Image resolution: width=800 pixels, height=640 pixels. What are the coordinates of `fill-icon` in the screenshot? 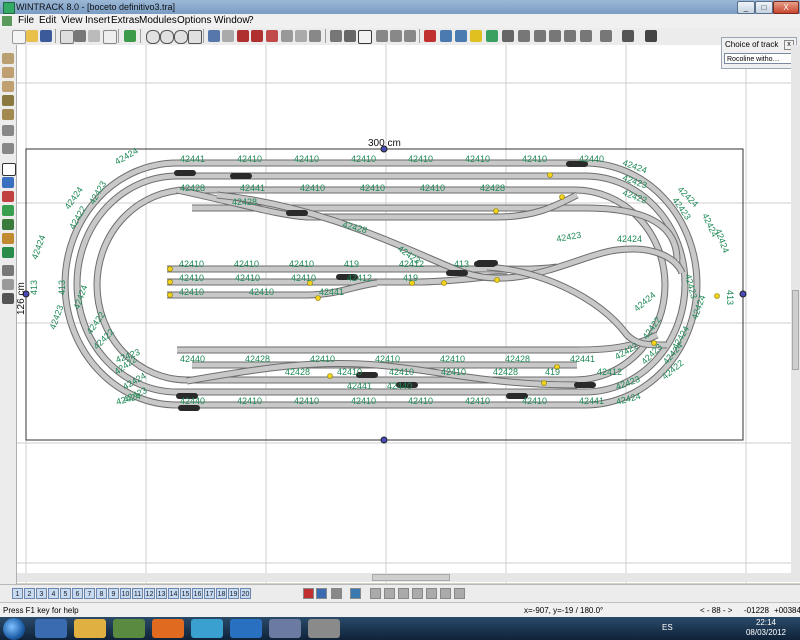 It's located at (8, 238).